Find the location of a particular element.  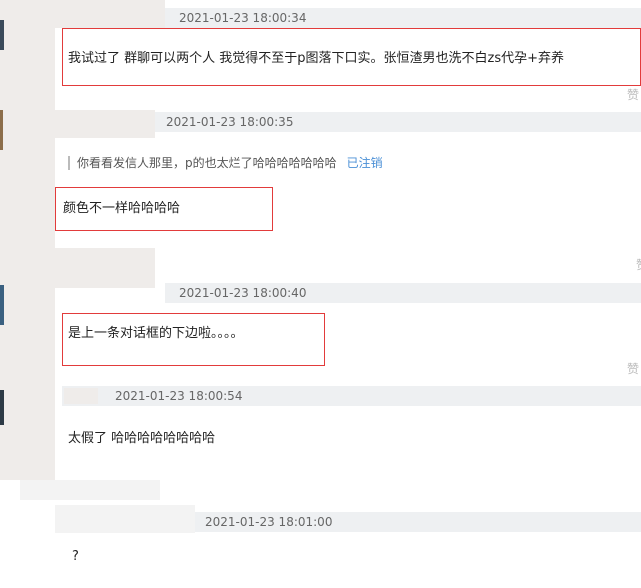

timestamp: 2021-01-23 18:00:40 is located at coordinates (243, 293).